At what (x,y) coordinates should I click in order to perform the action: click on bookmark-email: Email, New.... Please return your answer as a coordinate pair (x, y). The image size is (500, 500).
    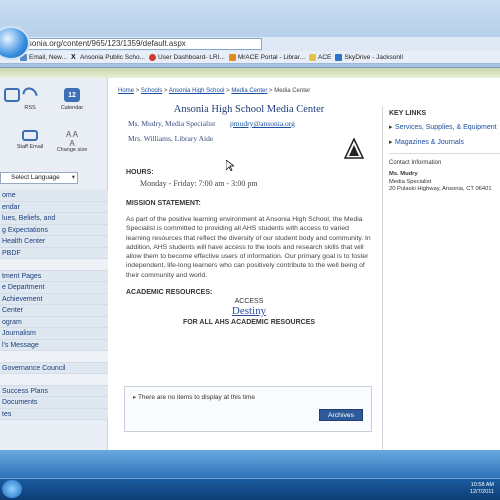
    Looking at the image, I should click on (43, 57).